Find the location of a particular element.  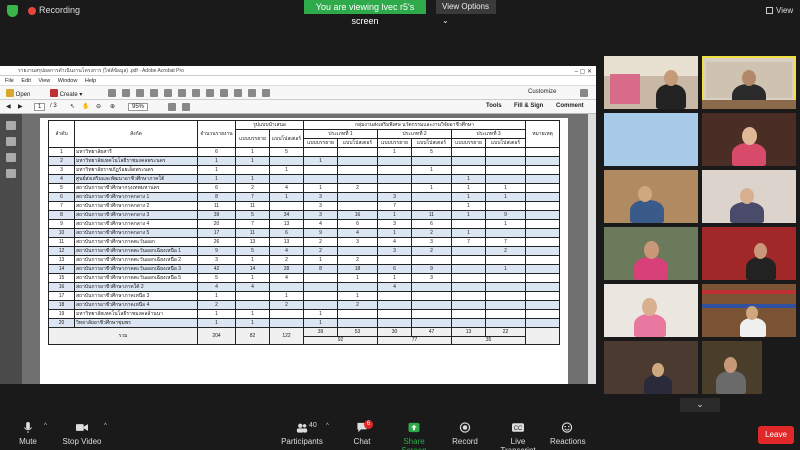

table-cell: สถาบันการอาชีวศึกษากรุงเทพมหานคร is located at coordinates (136, 188).